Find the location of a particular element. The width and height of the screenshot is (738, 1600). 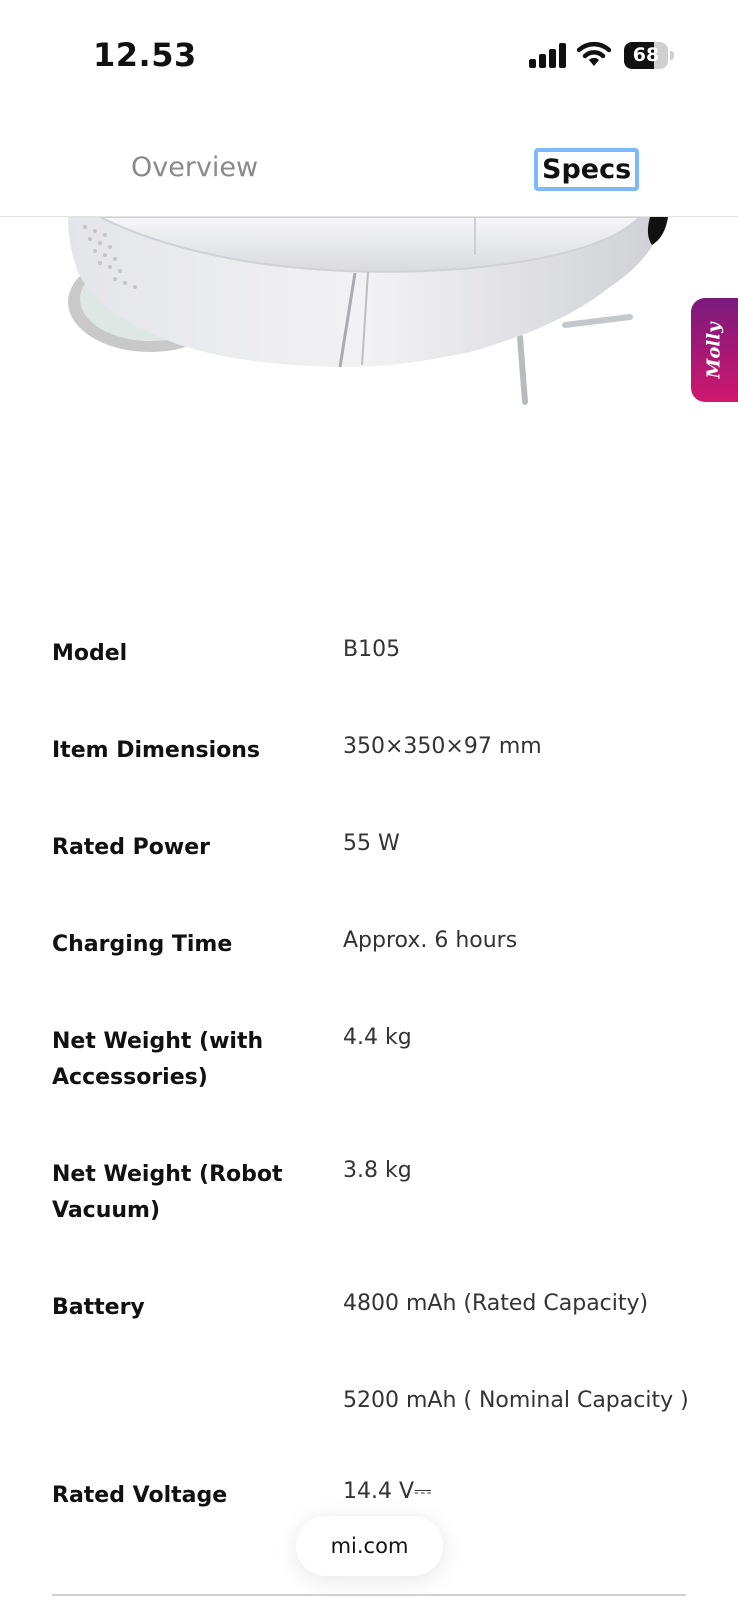

spec-value-rated-power: 55 W is located at coordinates (371, 843).